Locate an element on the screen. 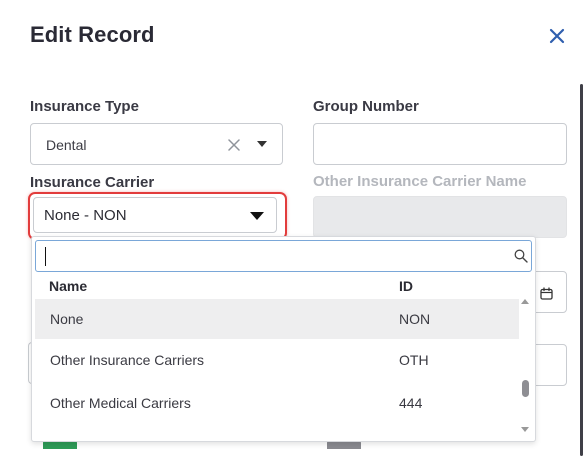  list-item: Other Medical Carriers 444 is located at coordinates (277, 403).